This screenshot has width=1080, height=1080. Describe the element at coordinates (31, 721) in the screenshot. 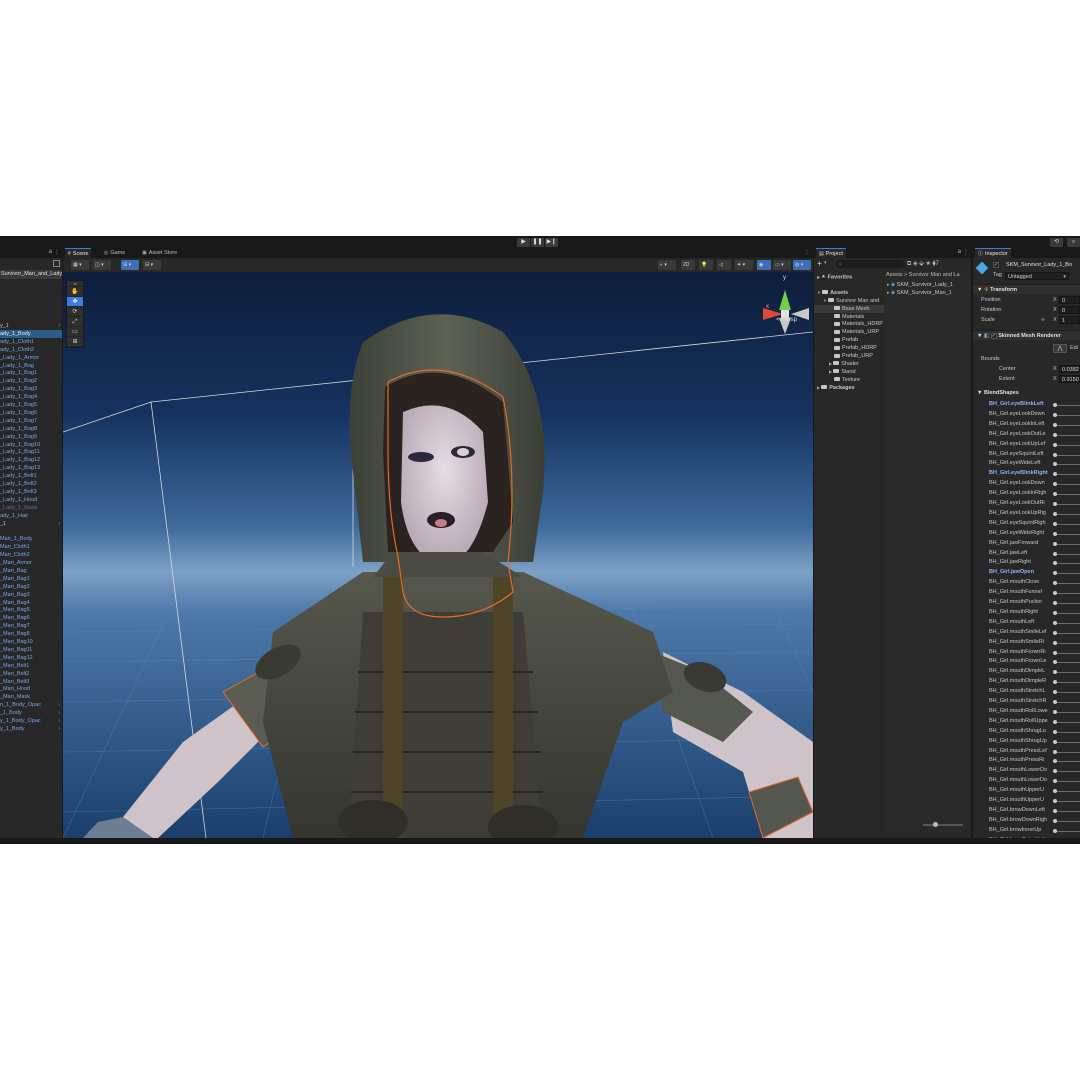

I see `hierarchy-item: y_1_Body_Opac ›` at that location.